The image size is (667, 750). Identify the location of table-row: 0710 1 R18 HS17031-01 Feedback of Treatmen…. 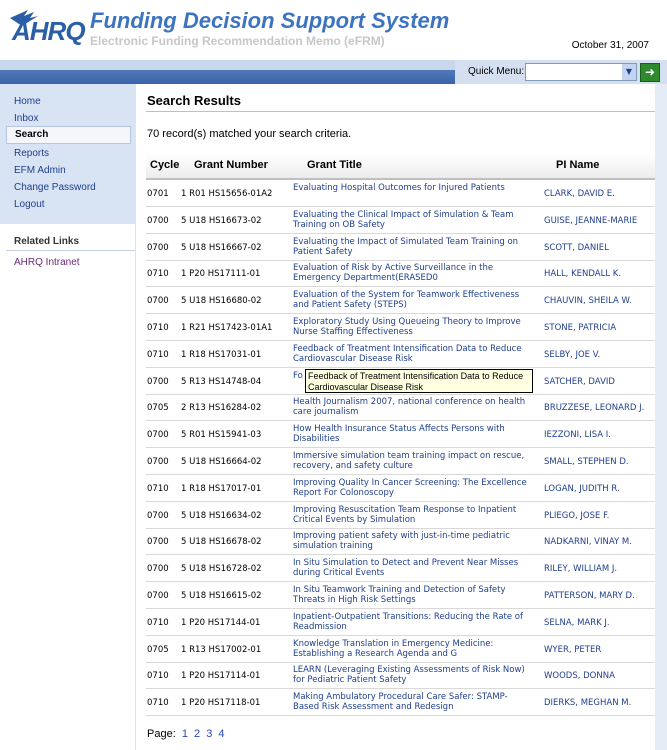
(401, 354).